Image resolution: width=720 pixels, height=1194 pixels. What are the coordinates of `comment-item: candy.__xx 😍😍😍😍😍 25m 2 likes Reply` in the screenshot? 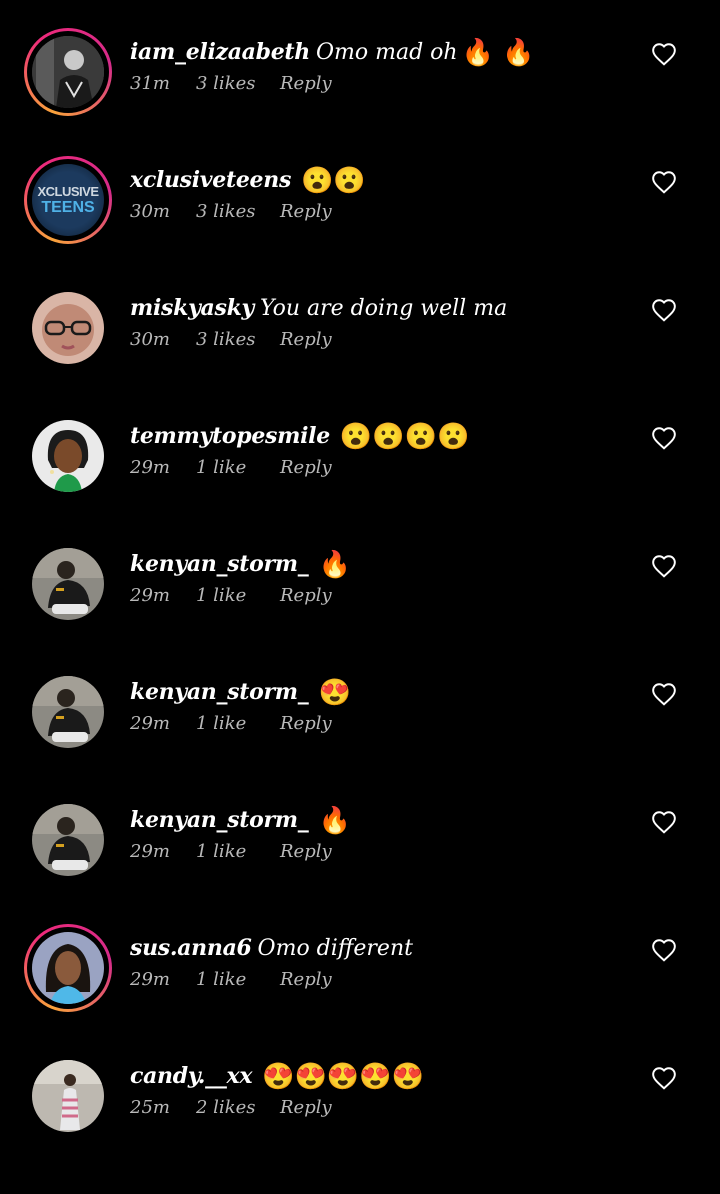 It's located at (360, 1127).